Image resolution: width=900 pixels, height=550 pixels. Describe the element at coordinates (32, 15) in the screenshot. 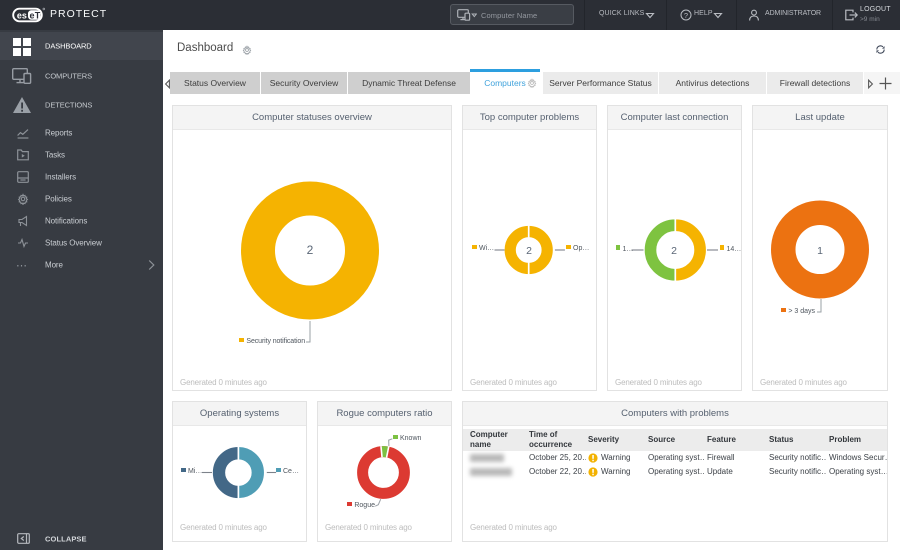

I see `svg-text: e` at that location.